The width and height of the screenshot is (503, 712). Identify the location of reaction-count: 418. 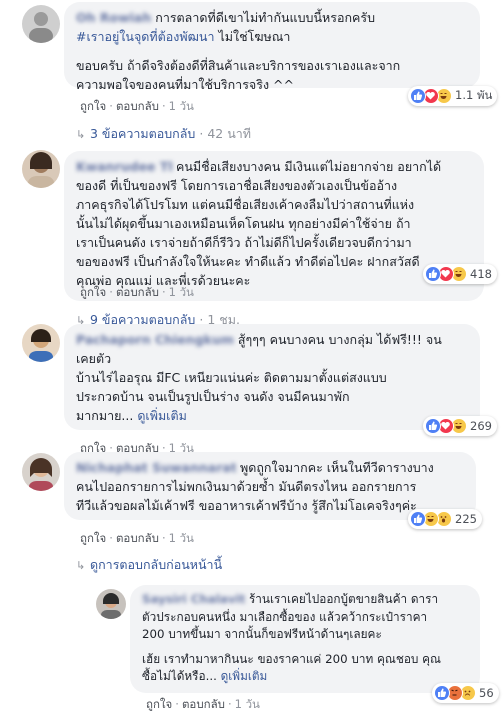
(481, 274).